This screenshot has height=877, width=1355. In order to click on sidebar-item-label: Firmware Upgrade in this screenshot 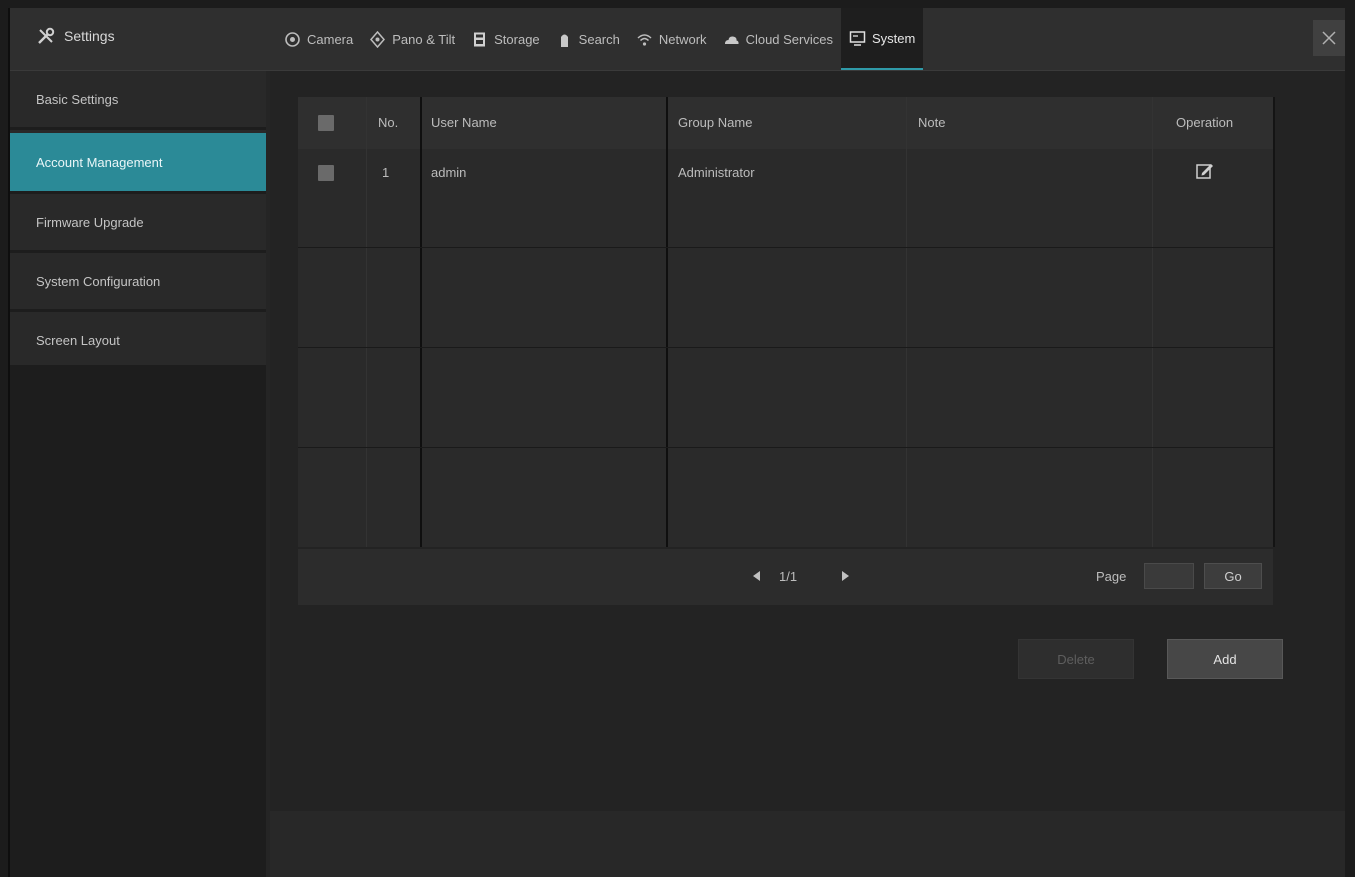, I will do `click(90, 222)`.